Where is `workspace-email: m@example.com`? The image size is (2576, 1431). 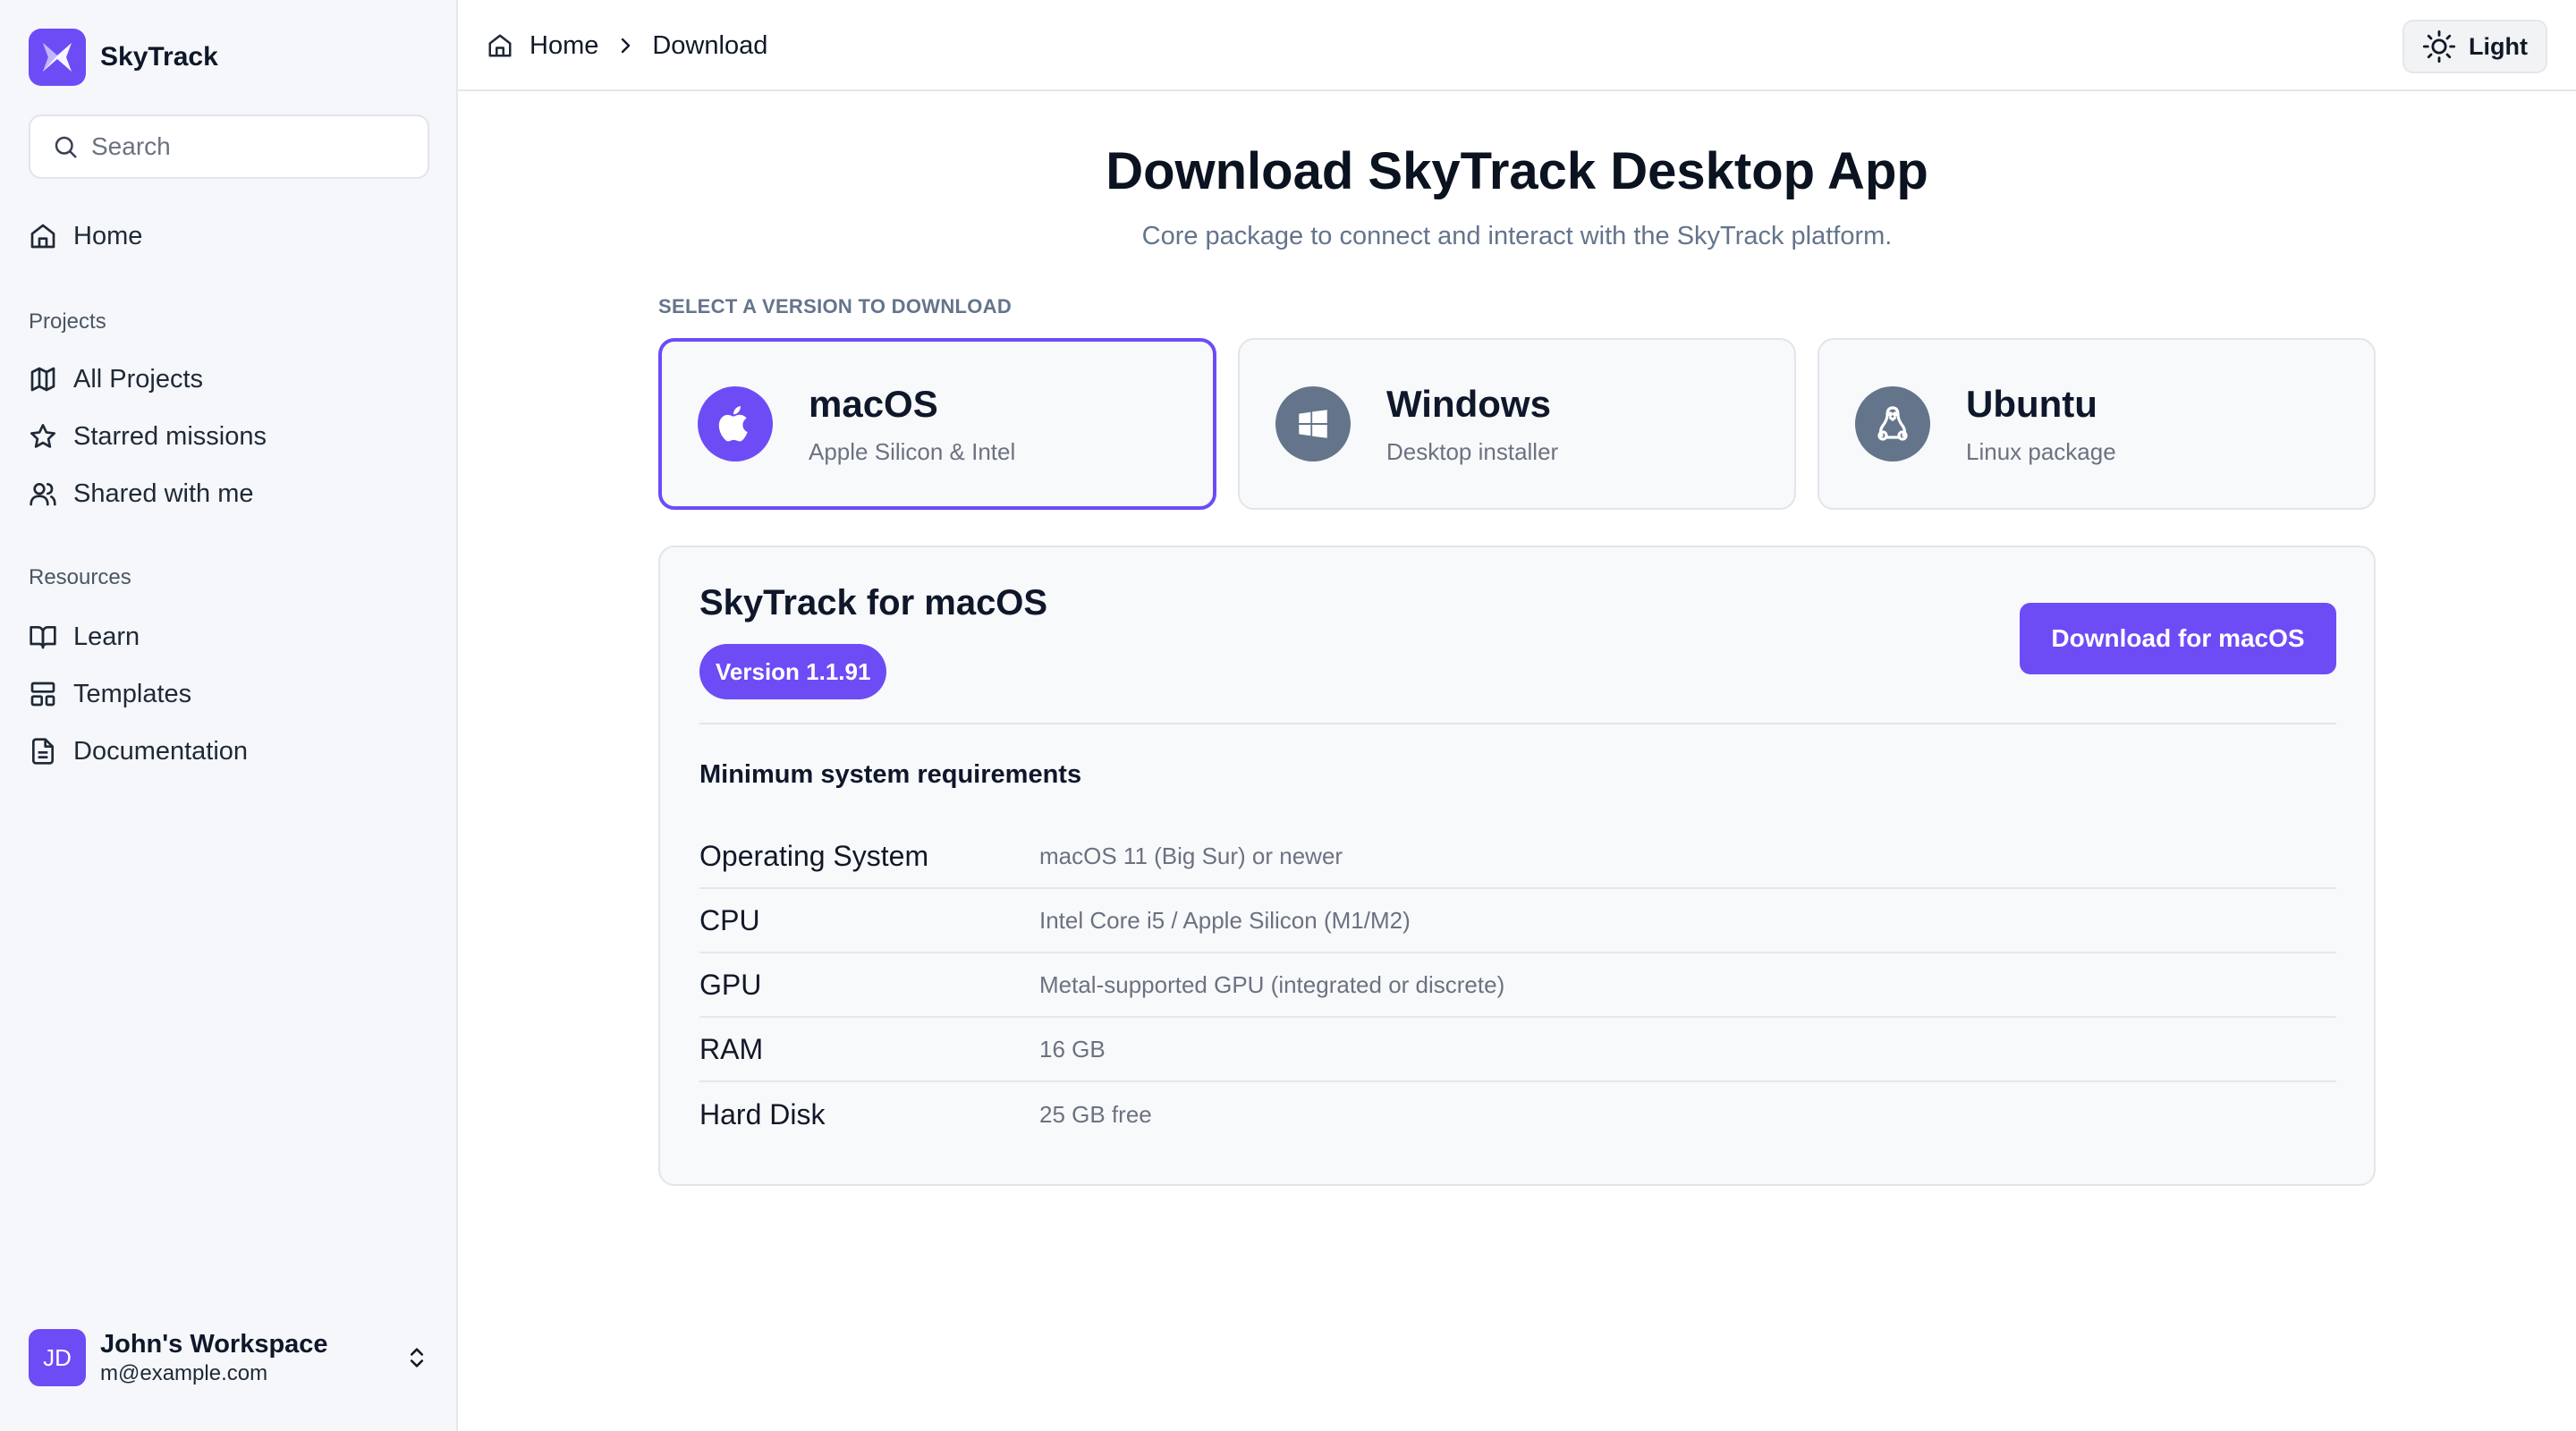 workspace-email: m@example.com is located at coordinates (184, 1372).